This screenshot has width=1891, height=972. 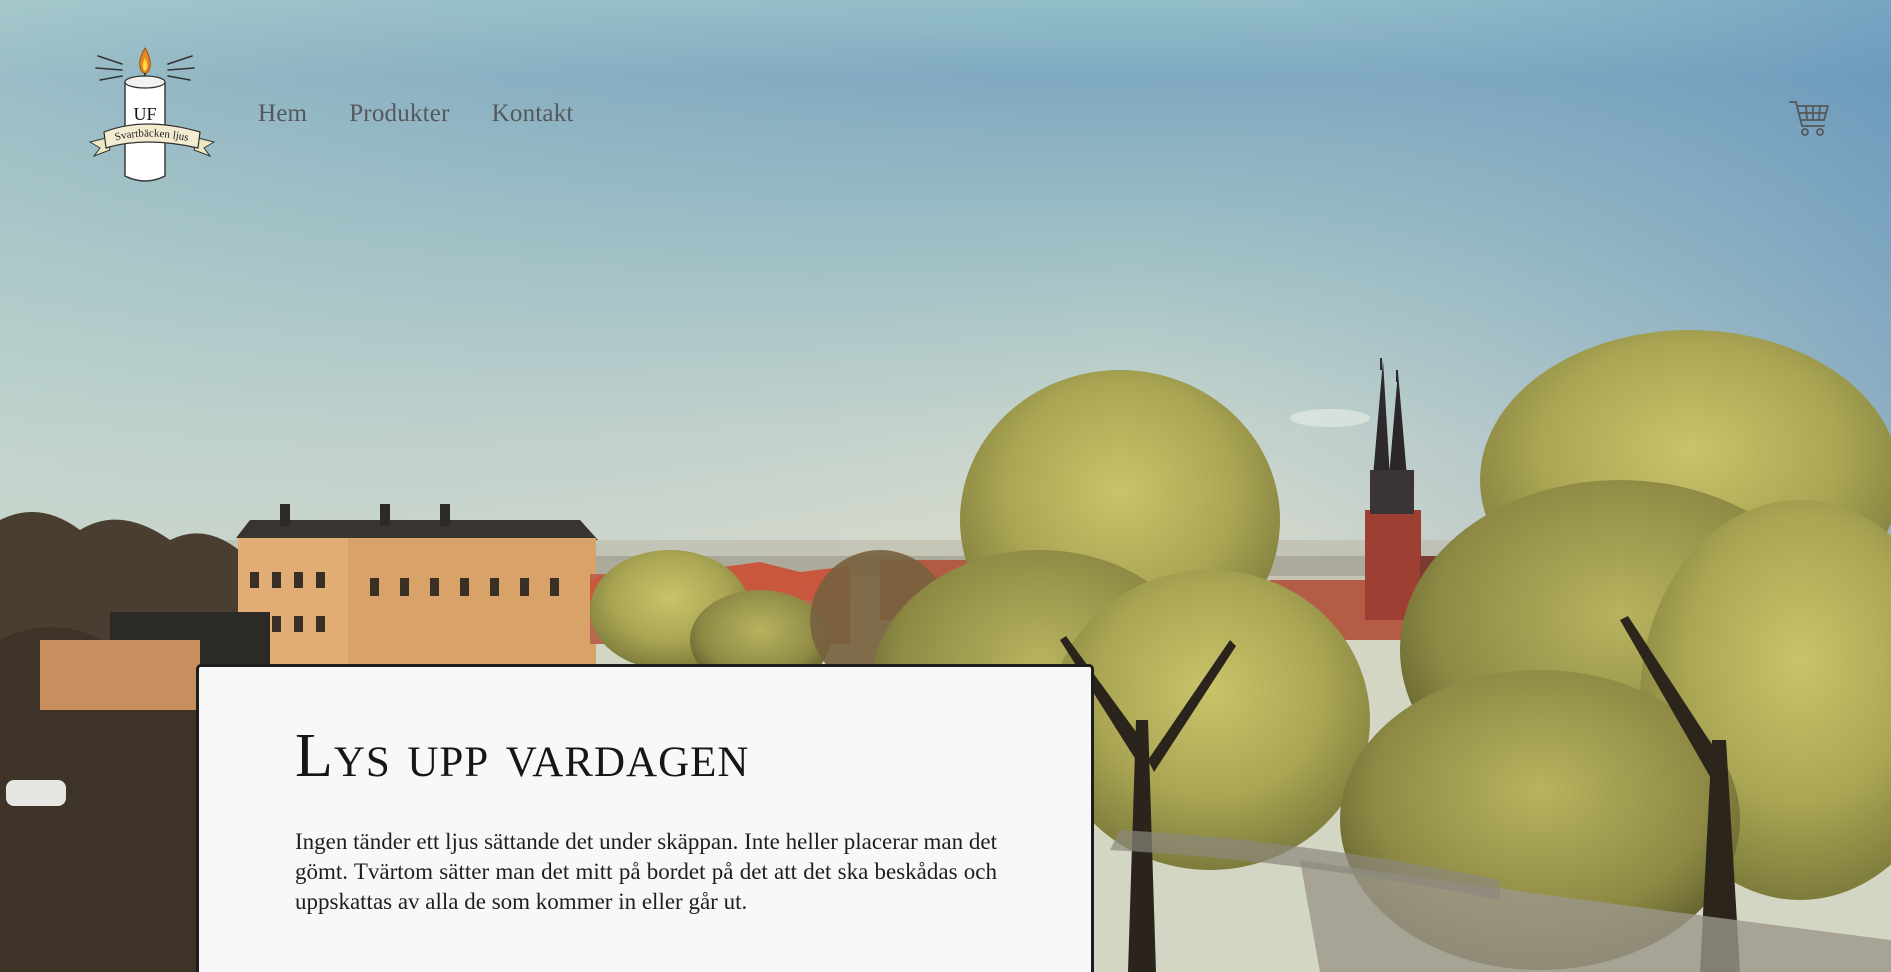 I want to click on nav-item-hem: Hem, so click(x=282, y=114).